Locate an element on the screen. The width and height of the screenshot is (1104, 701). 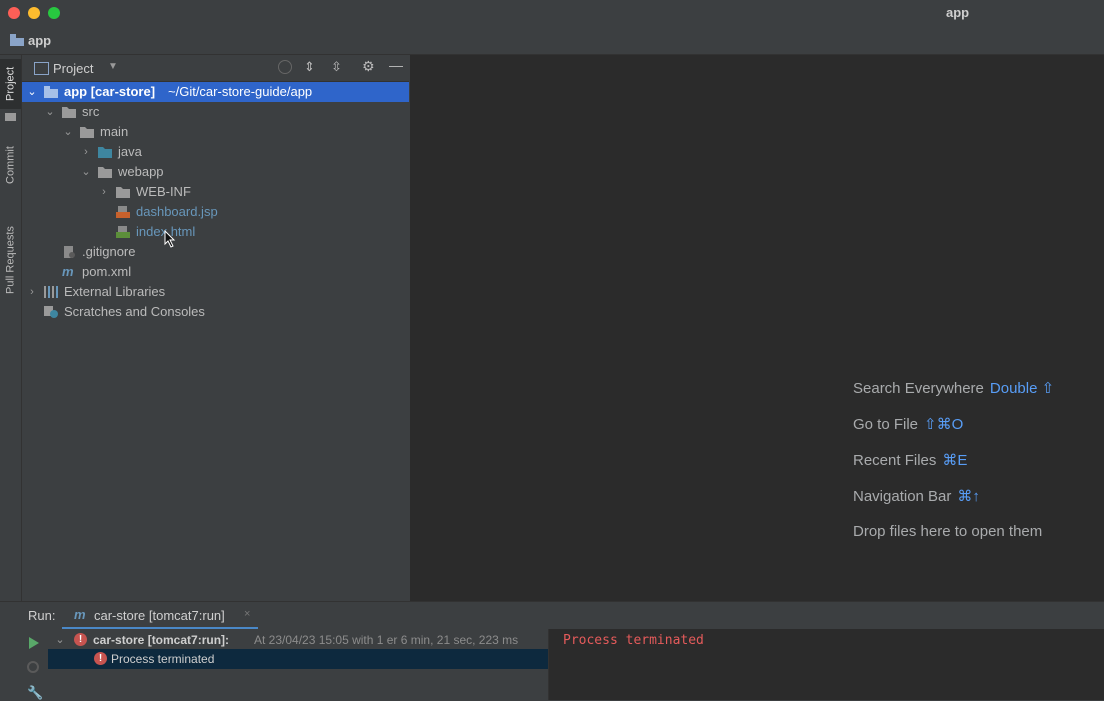
gear-icon: ⚙ is located at coordinates (368, 66).